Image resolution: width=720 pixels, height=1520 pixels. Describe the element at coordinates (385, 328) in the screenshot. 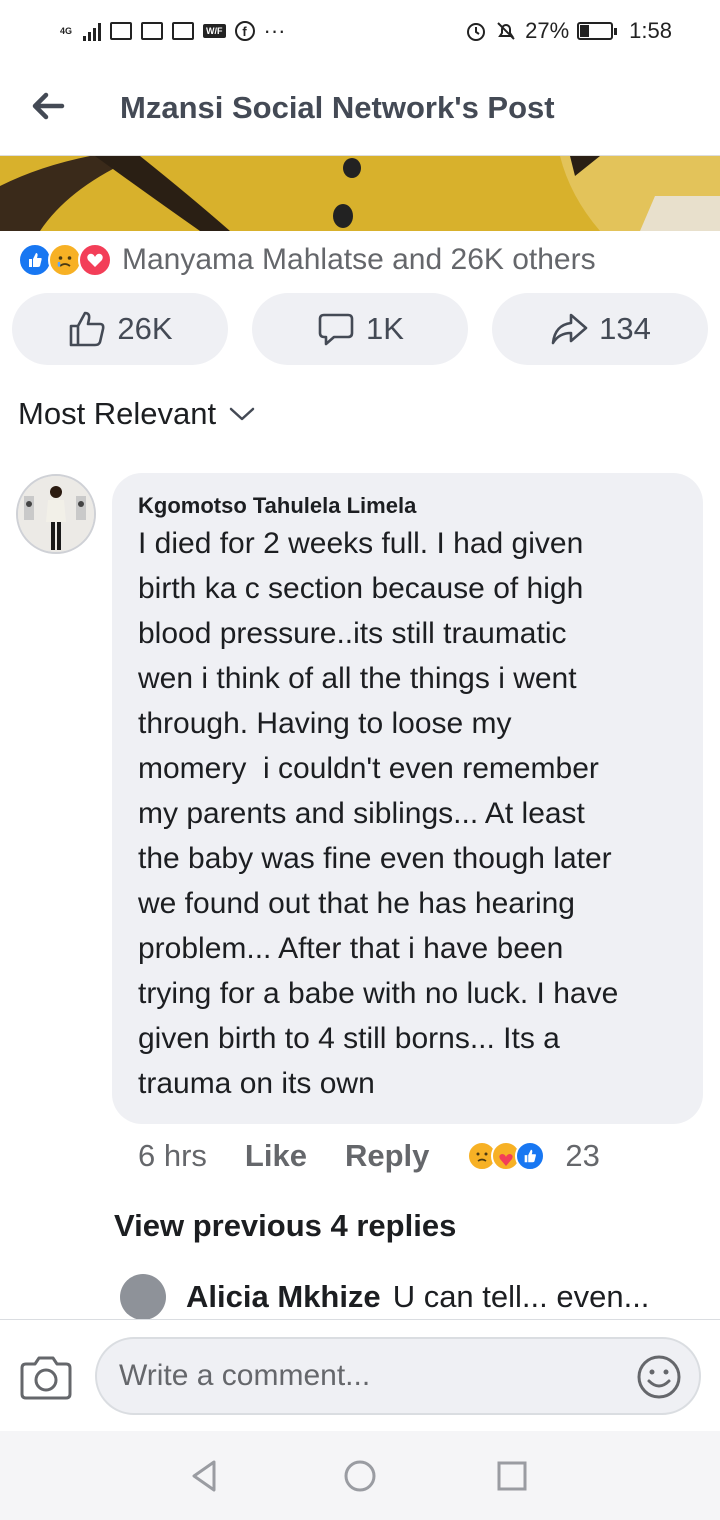

I see `comment-count: 1K` at that location.